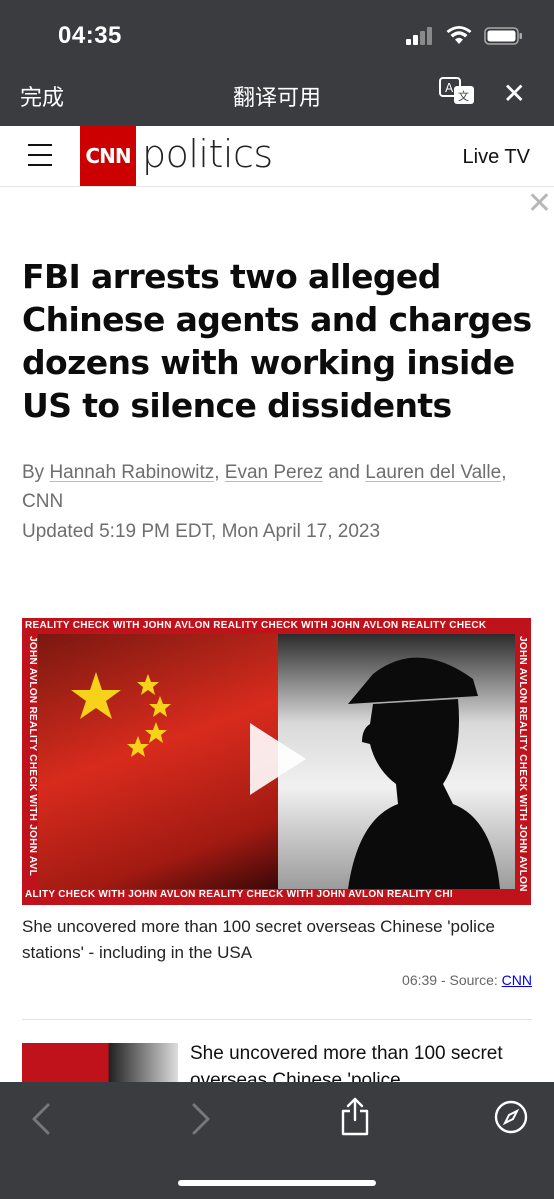  What do you see at coordinates (539, 203) in the screenshot?
I see `ad-close-icon: ✕` at bounding box center [539, 203].